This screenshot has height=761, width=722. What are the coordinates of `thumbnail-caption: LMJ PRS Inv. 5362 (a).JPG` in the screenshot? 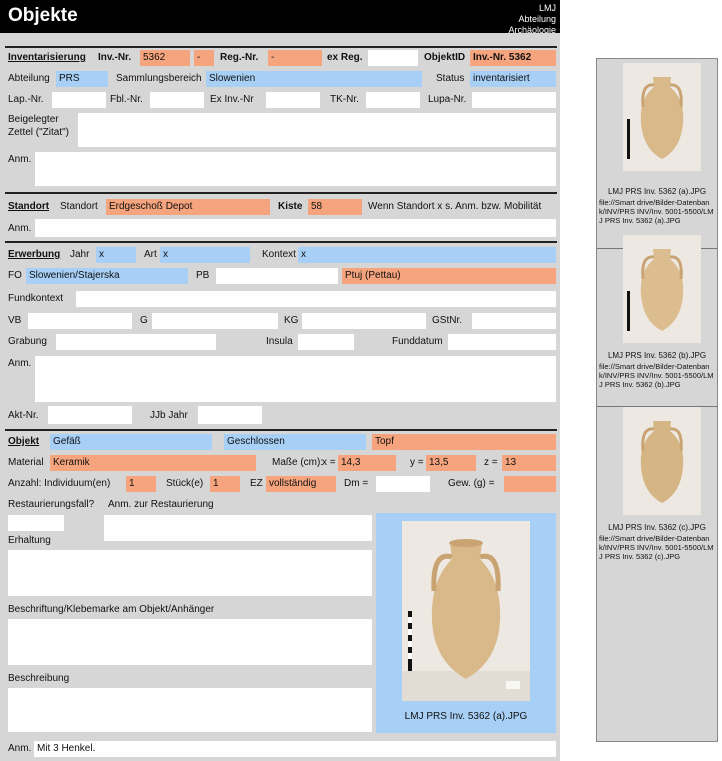 It's located at (657, 191).